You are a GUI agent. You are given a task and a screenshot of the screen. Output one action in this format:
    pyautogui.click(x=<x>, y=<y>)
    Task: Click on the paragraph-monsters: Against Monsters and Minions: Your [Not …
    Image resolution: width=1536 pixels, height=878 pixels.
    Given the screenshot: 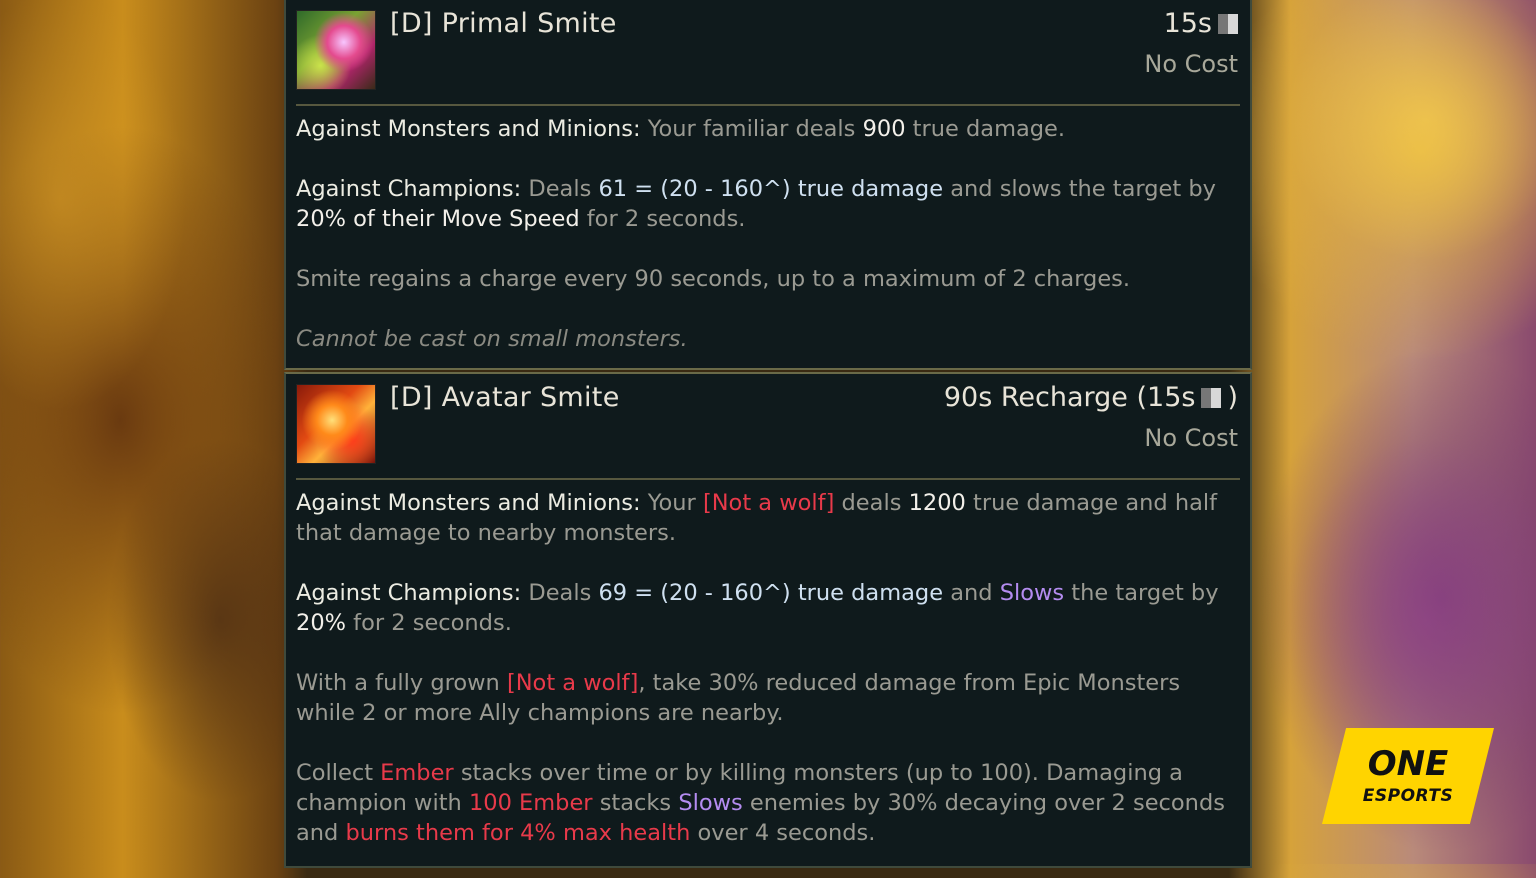 What is the action you would take?
    pyautogui.click(x=757, y=518)
    